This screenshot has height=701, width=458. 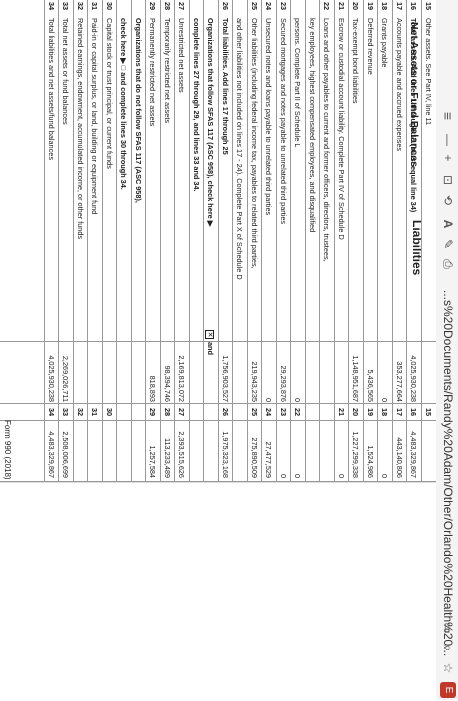 I want to click on line-ref: 32, so click(x=80, y=412).